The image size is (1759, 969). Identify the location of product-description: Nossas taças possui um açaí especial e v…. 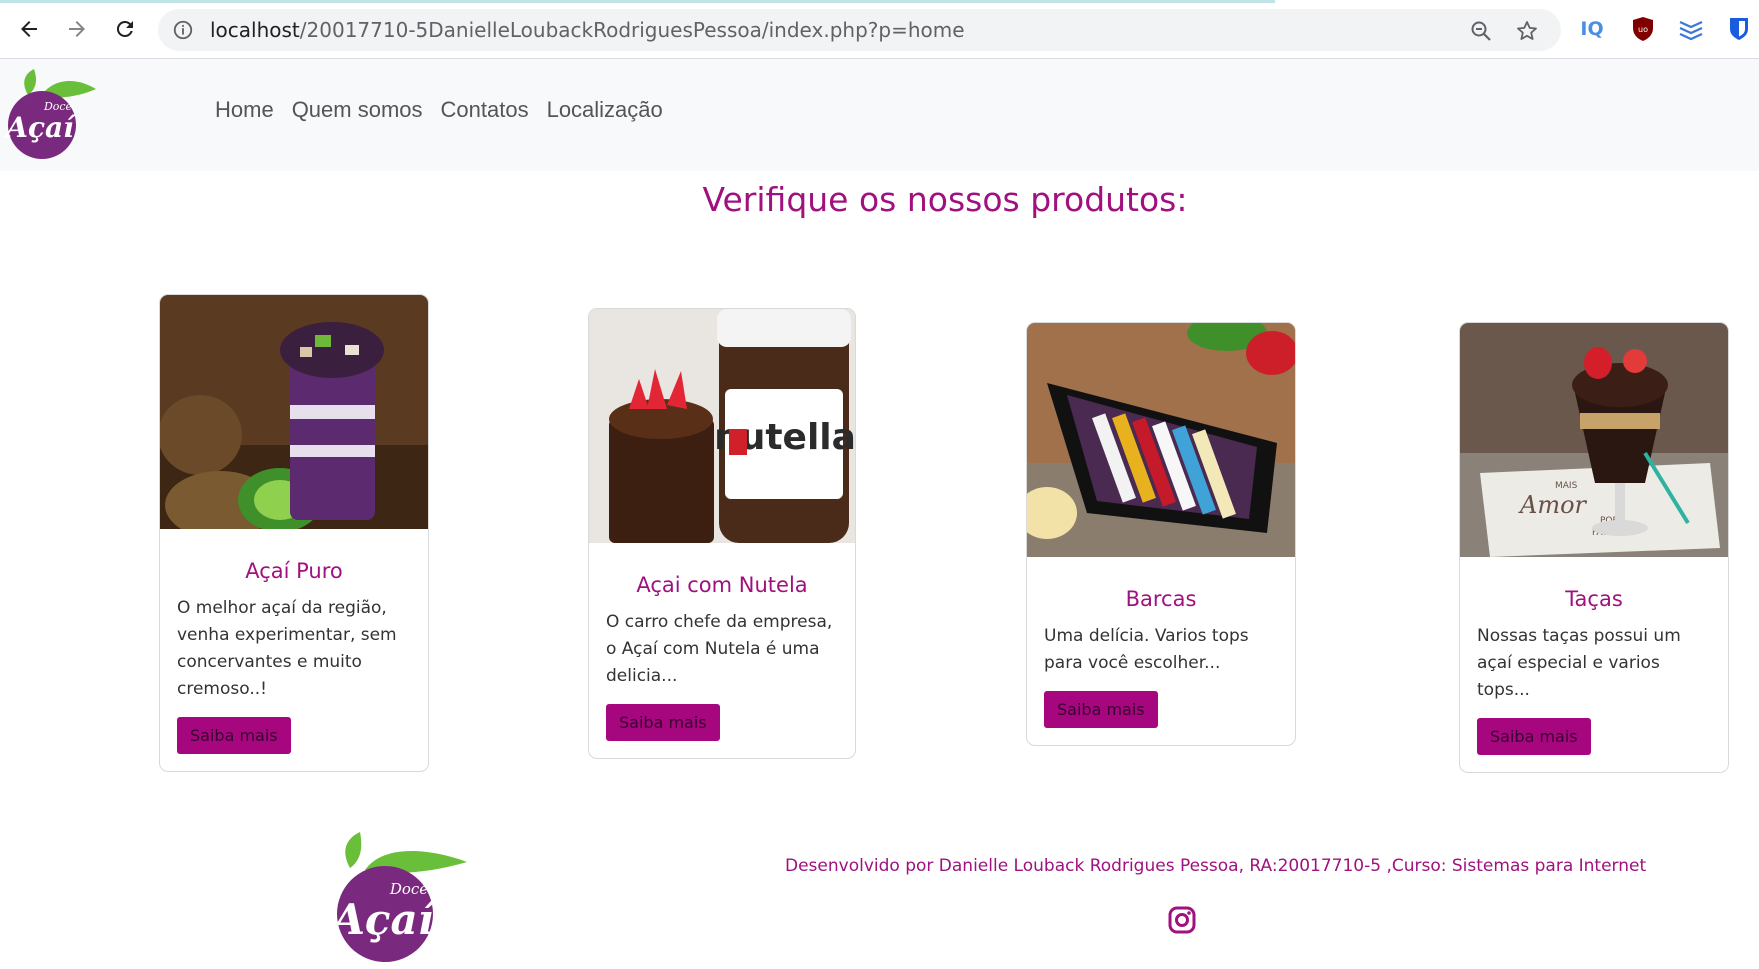
(1579, 663).